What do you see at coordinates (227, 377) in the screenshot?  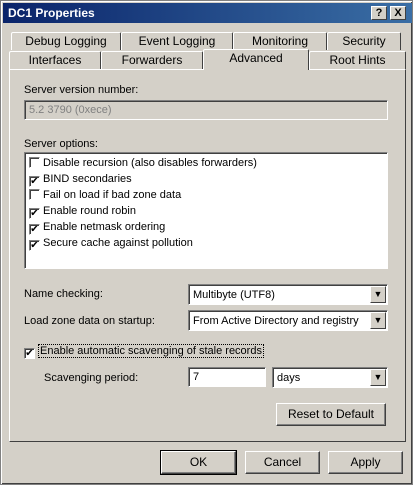 I see `scavenging-period-input: 7` at bounding box center [227, 377].